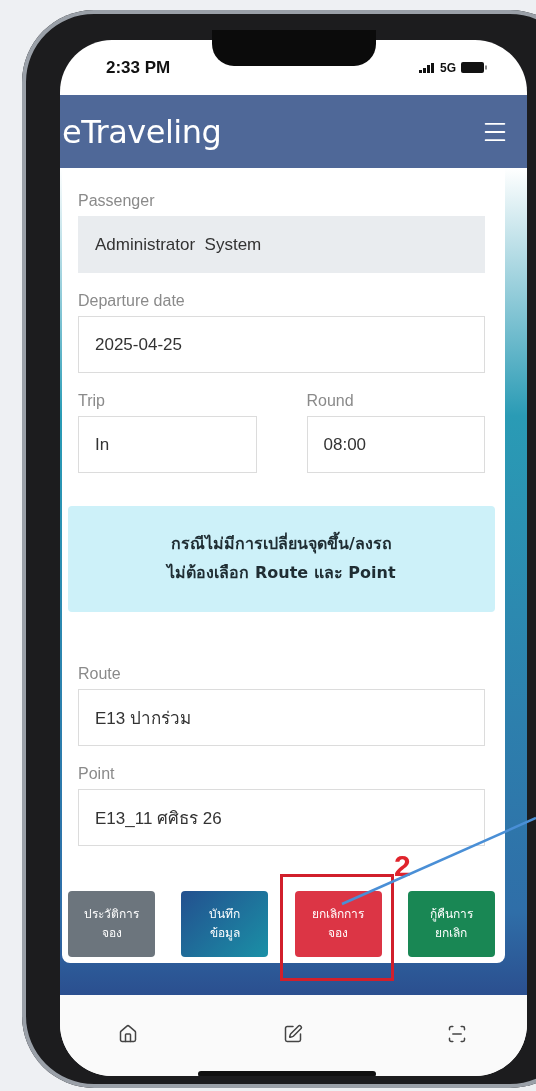 This screenshot has width=536, height=1091. I want to click on field-label: Passenger, so click(117, 201).